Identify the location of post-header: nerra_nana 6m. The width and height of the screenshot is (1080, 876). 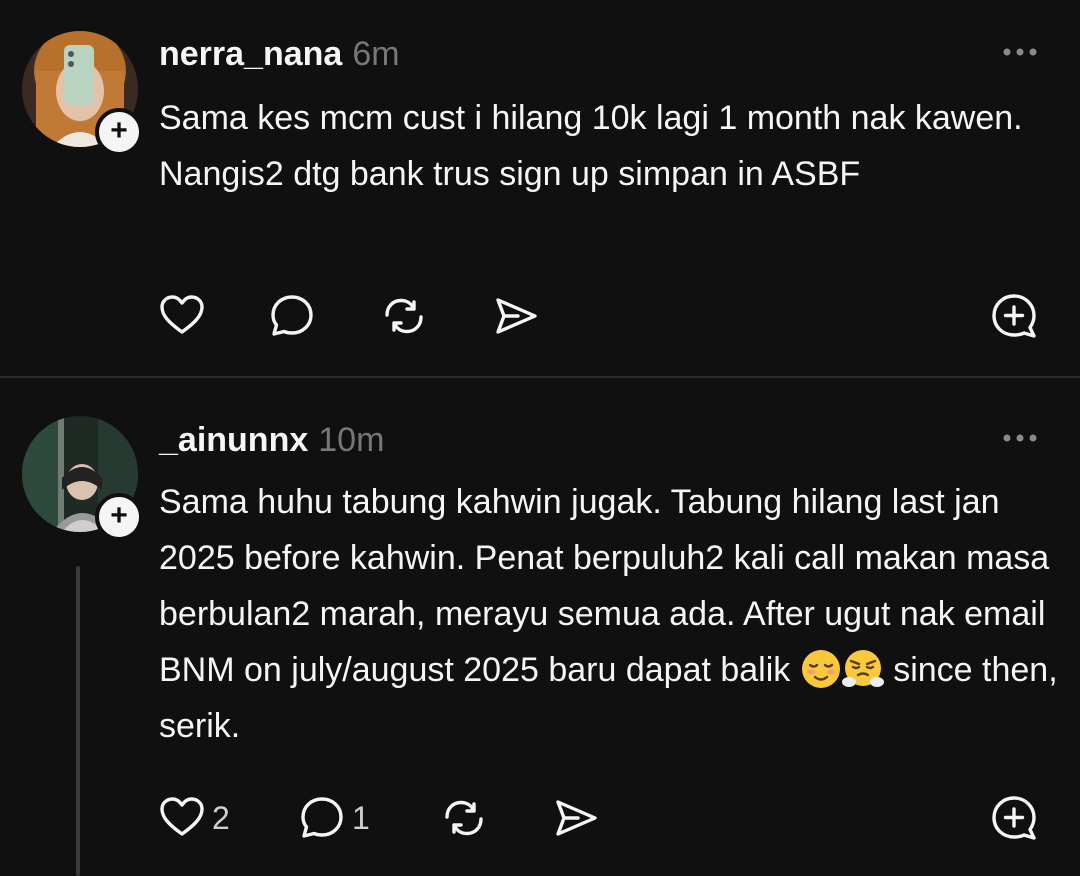
(279, 54).